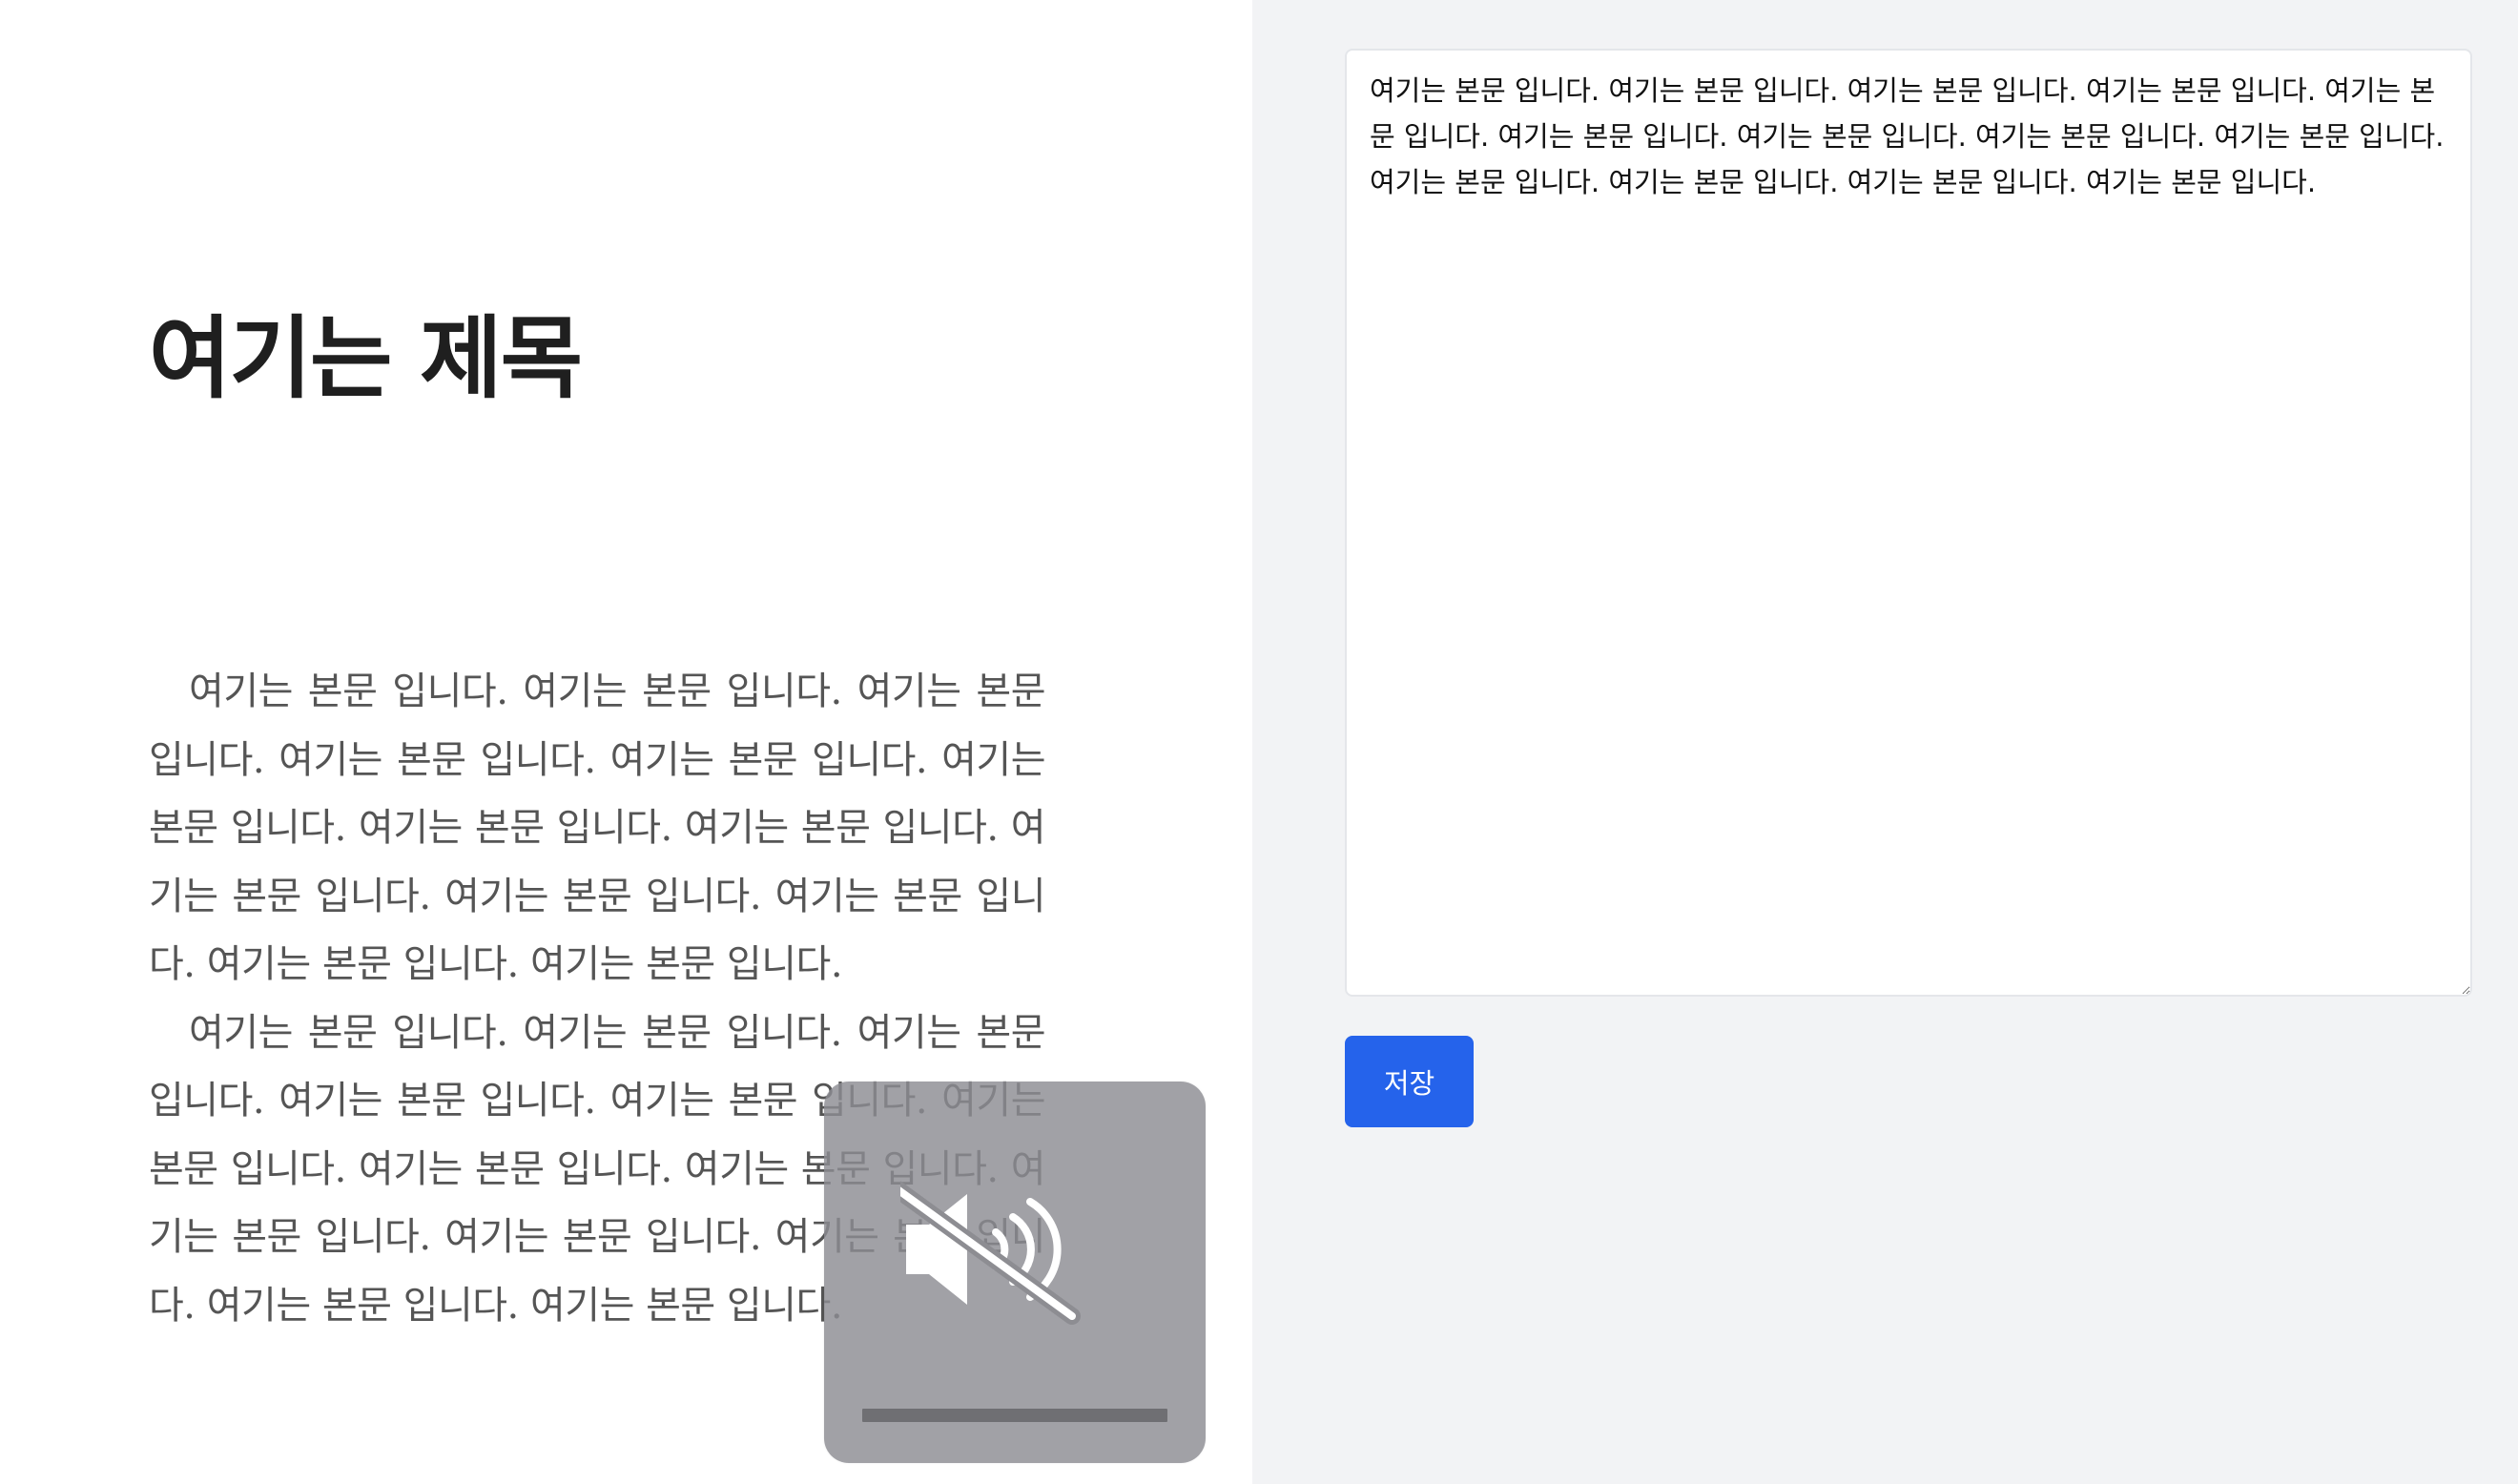 The height and width of the screenshot is (1484, 2518). What do you see at coordinates (1409, 1081) in the screenshot?
I see `save-button: 저장` at bounding box center [1409, 1081].